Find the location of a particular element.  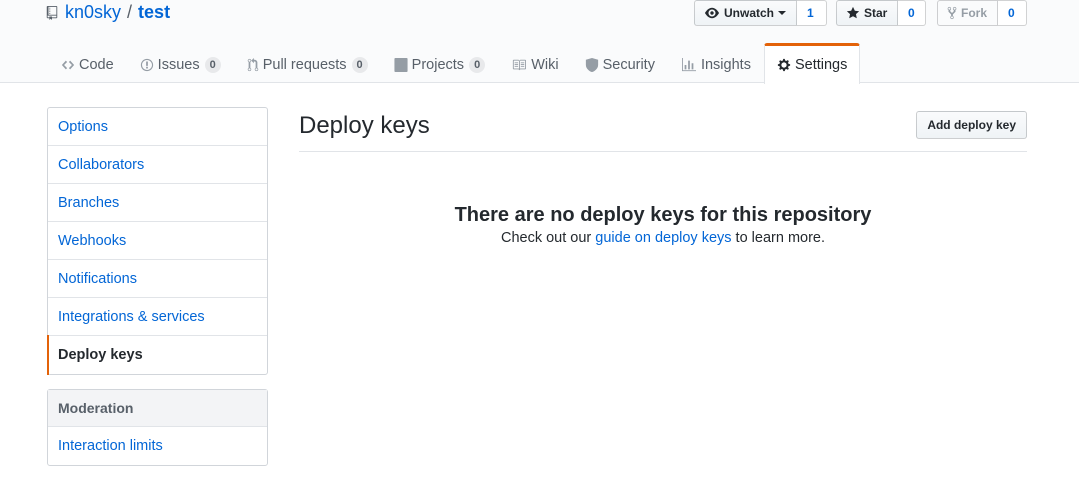

page-title: Deploy keys is located at coordinates (364, 125).